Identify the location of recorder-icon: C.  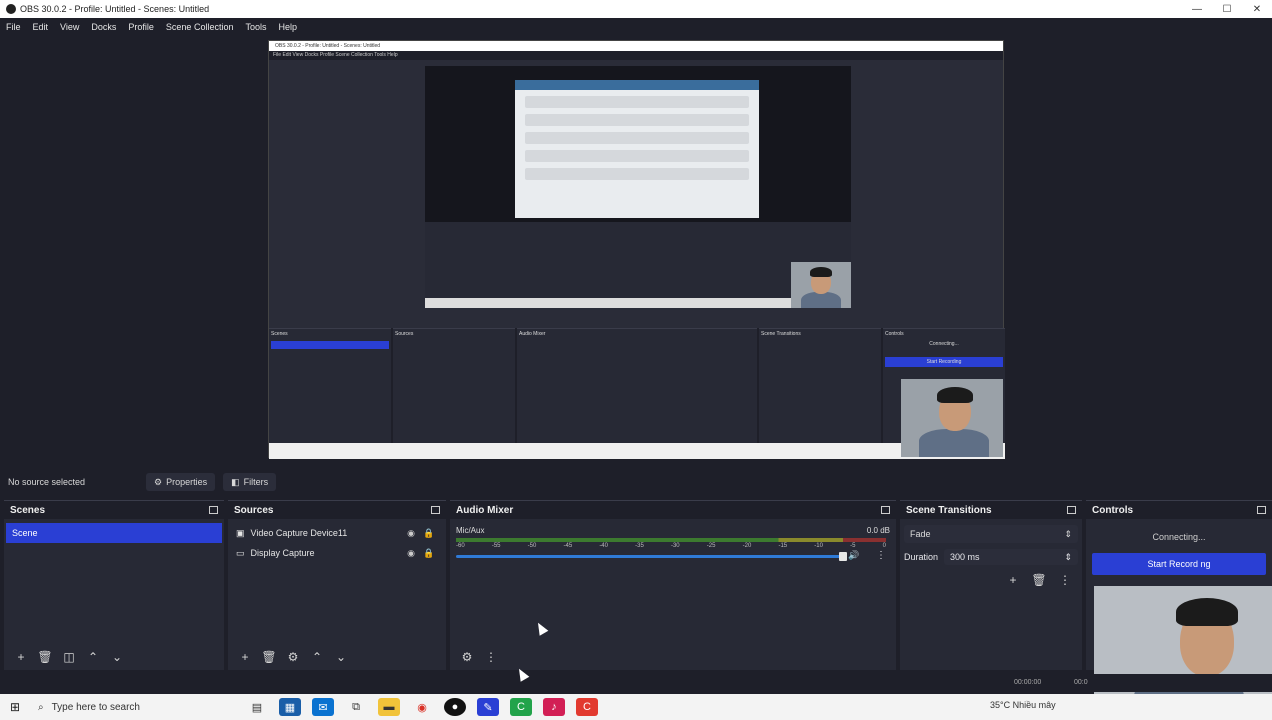
(587, 707).